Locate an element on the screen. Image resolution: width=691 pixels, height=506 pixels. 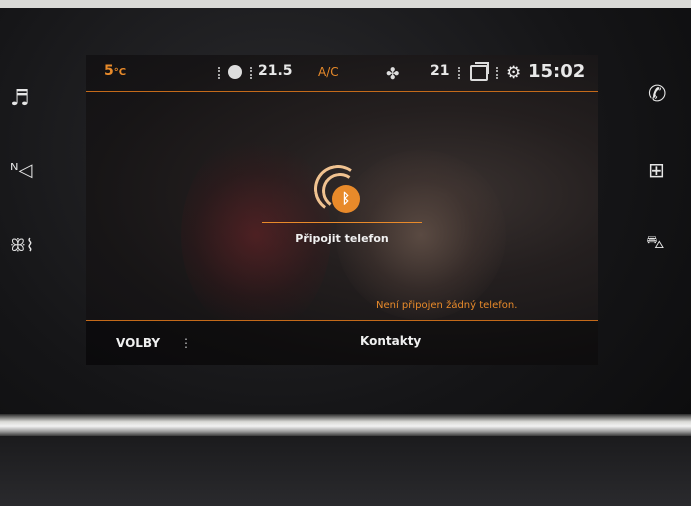
options-button: VOLBY is located at coordinates (138, 343).